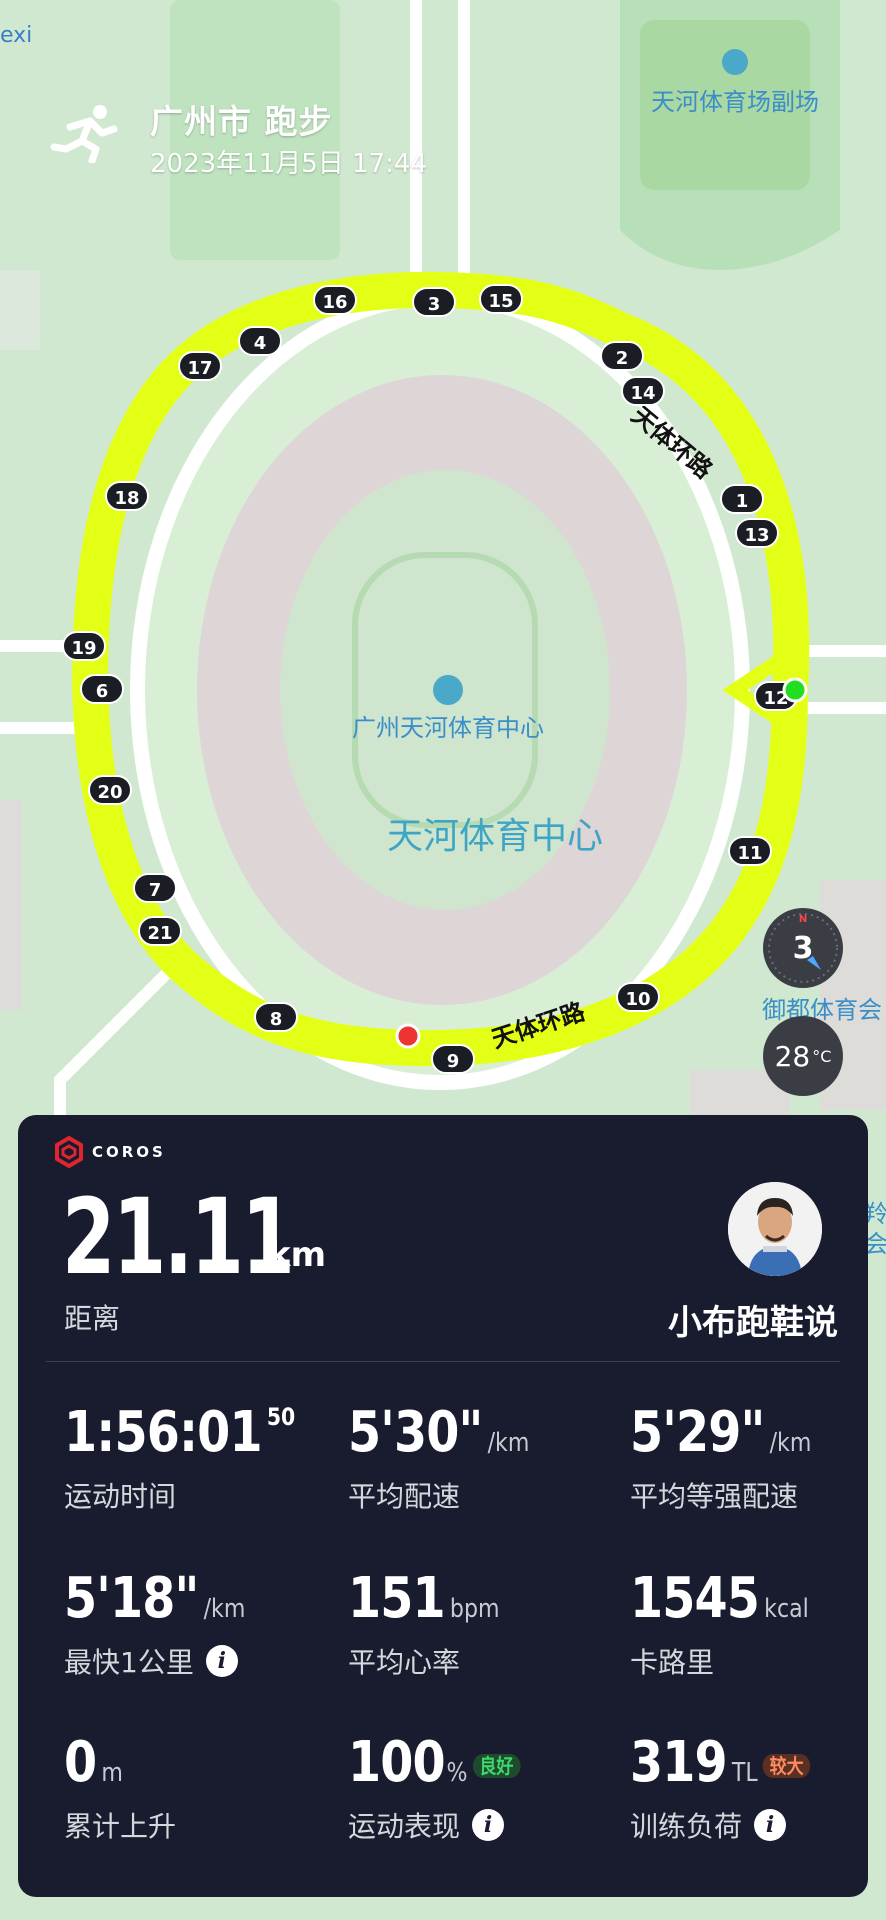 The image size is (886, 1920). I want to click on km-marker: 11, so click(750, 851).